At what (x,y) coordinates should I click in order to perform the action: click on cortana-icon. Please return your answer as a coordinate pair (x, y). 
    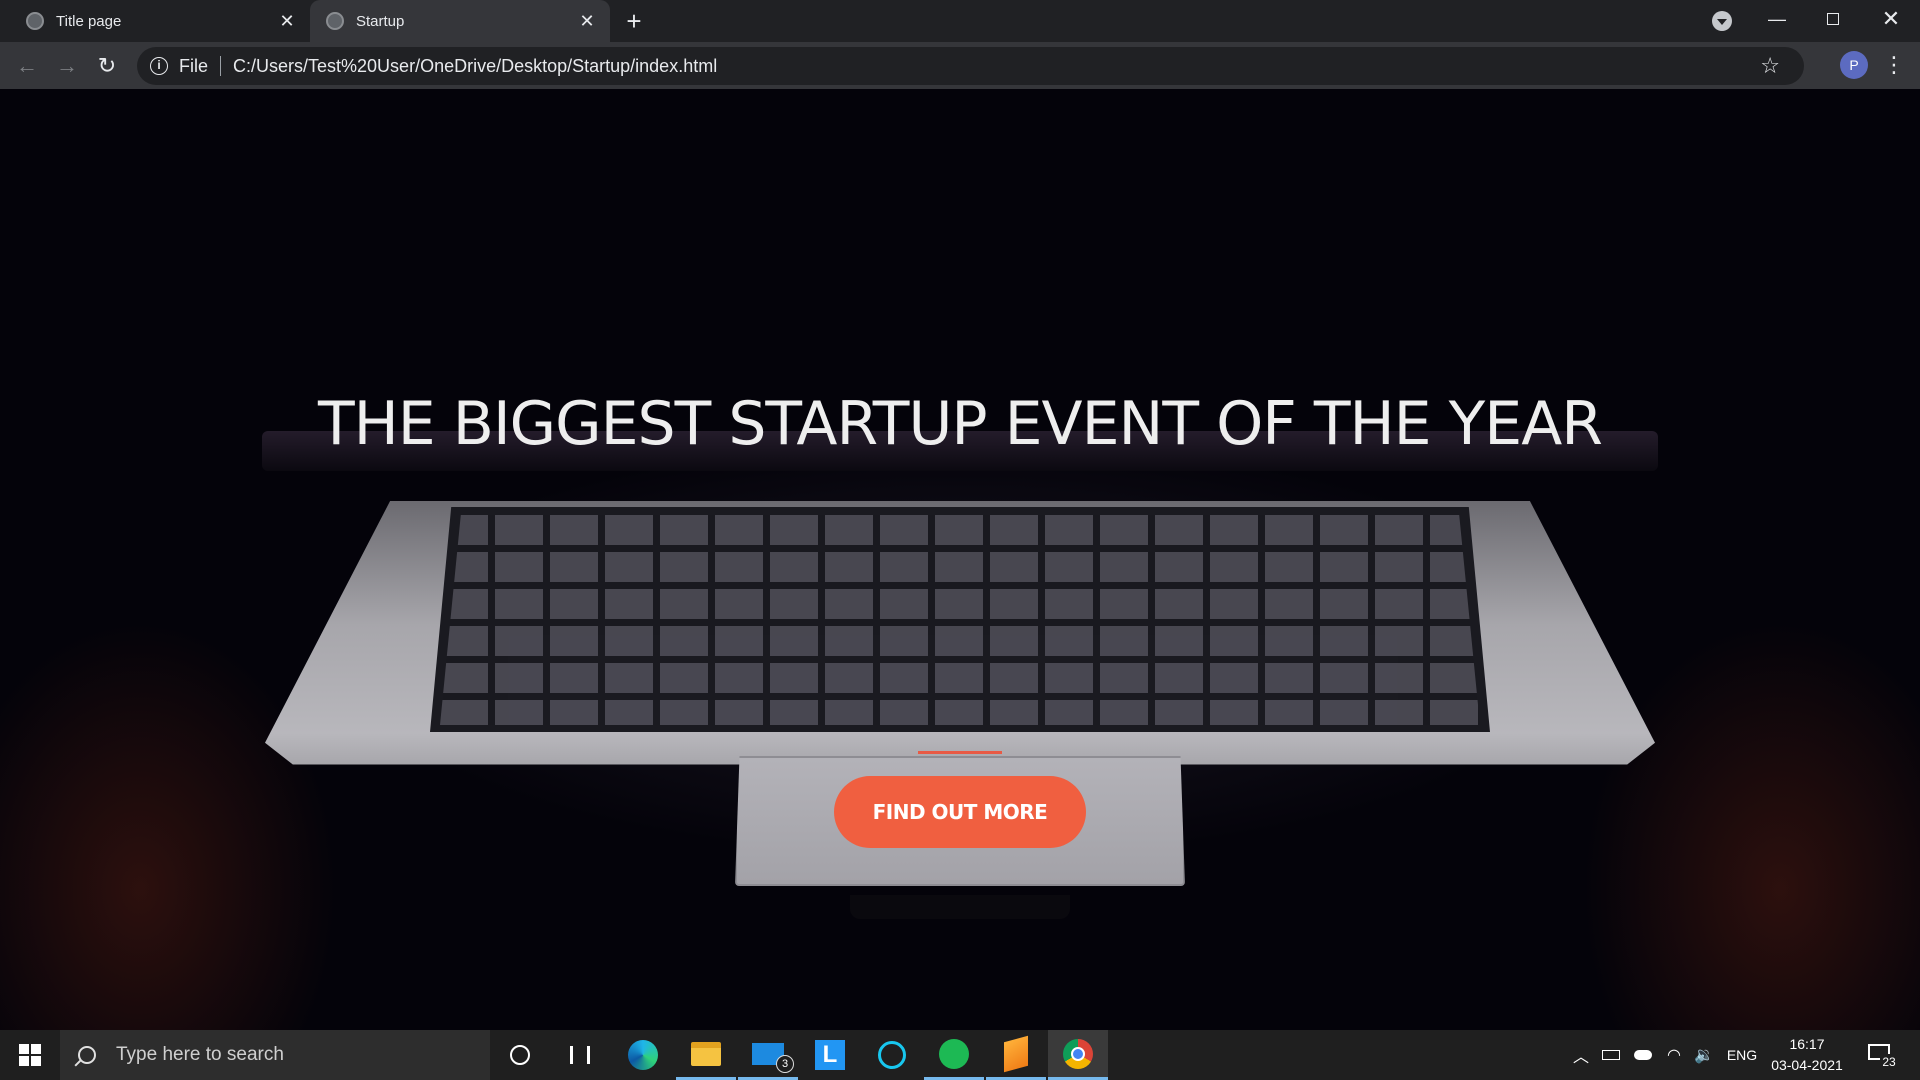
    Looking at the image, I should click on (520, 1055).